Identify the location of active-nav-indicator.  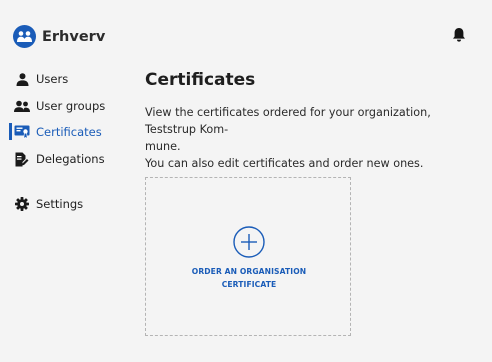
(10, 131).